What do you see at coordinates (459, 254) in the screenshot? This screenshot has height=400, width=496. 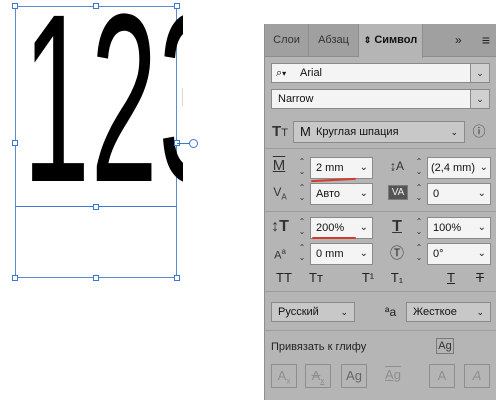 I see `rotation-field: 0° ⌄` at bounding box center [459, 254].